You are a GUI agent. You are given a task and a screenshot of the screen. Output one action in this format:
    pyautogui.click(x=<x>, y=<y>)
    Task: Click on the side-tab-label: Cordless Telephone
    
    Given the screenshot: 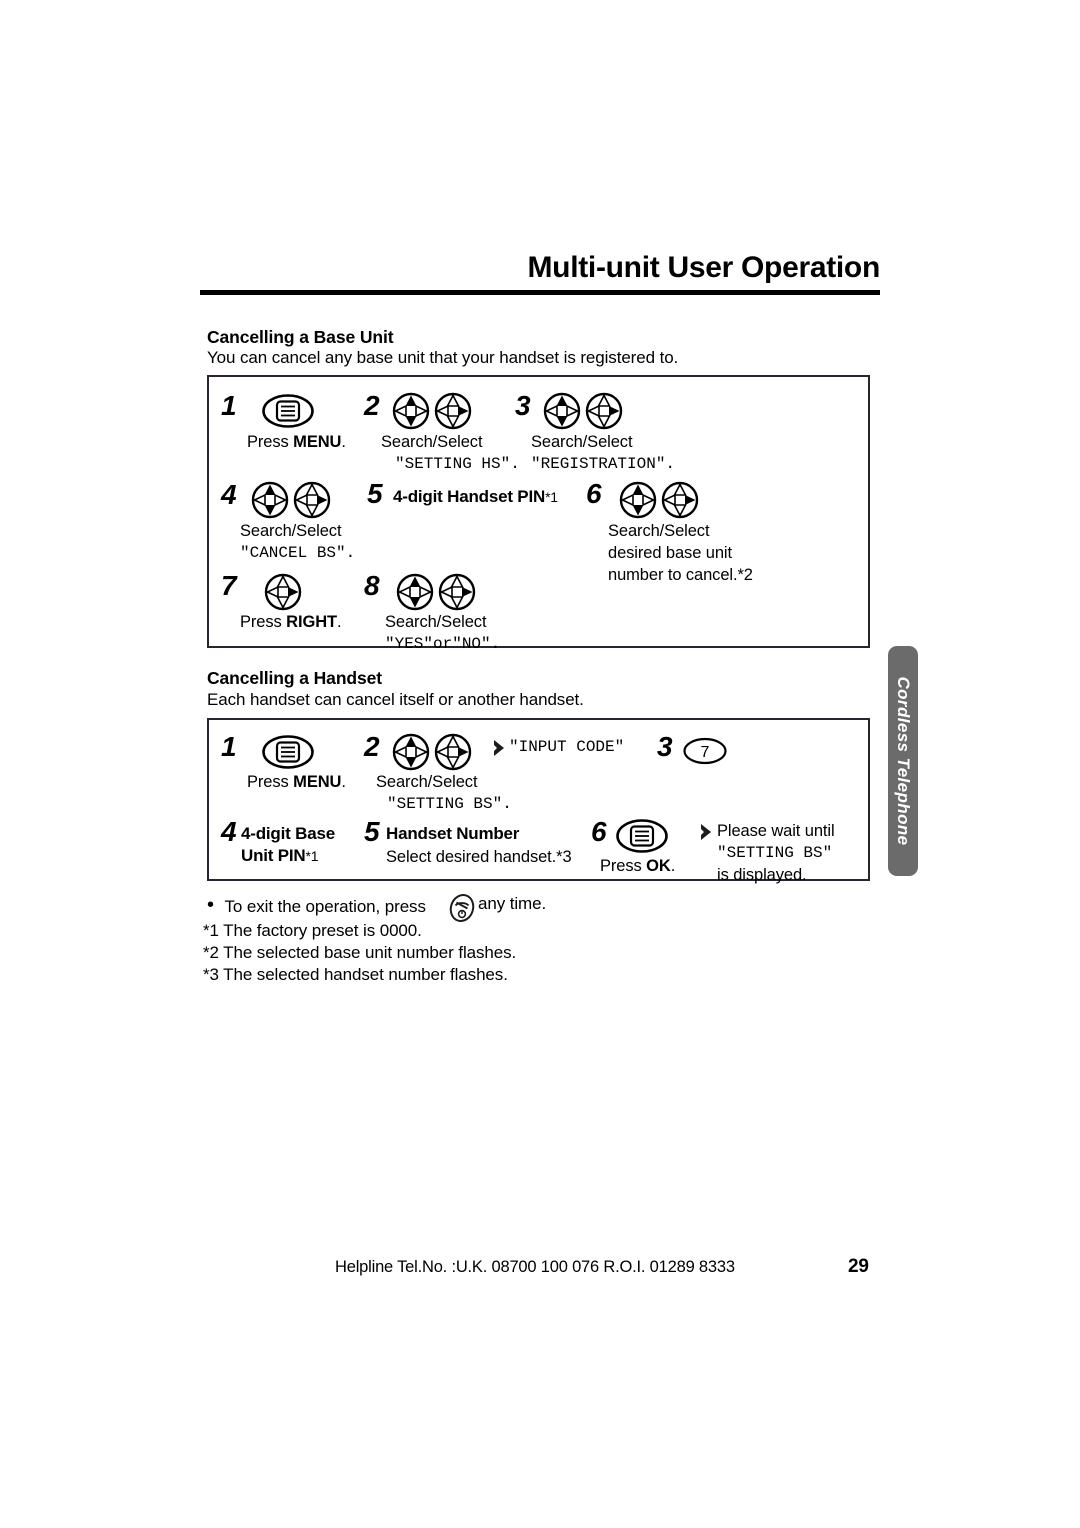 What is the action you would take?
    pyautogui.click(x=903, y=761)
    